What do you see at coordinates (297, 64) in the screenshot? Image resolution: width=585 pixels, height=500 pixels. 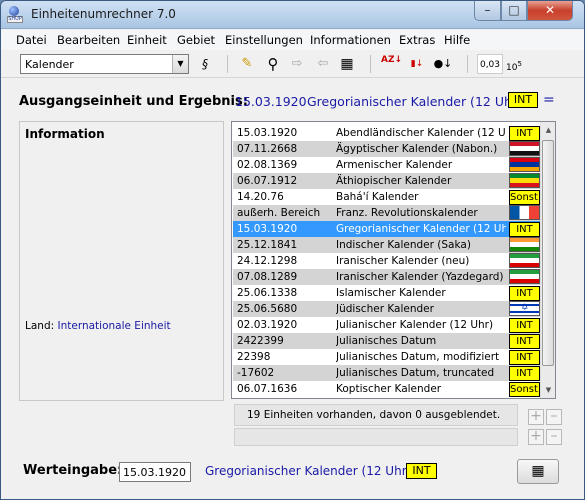 I see `move-right-icon: ⇨` at bounding box center [297, 64].